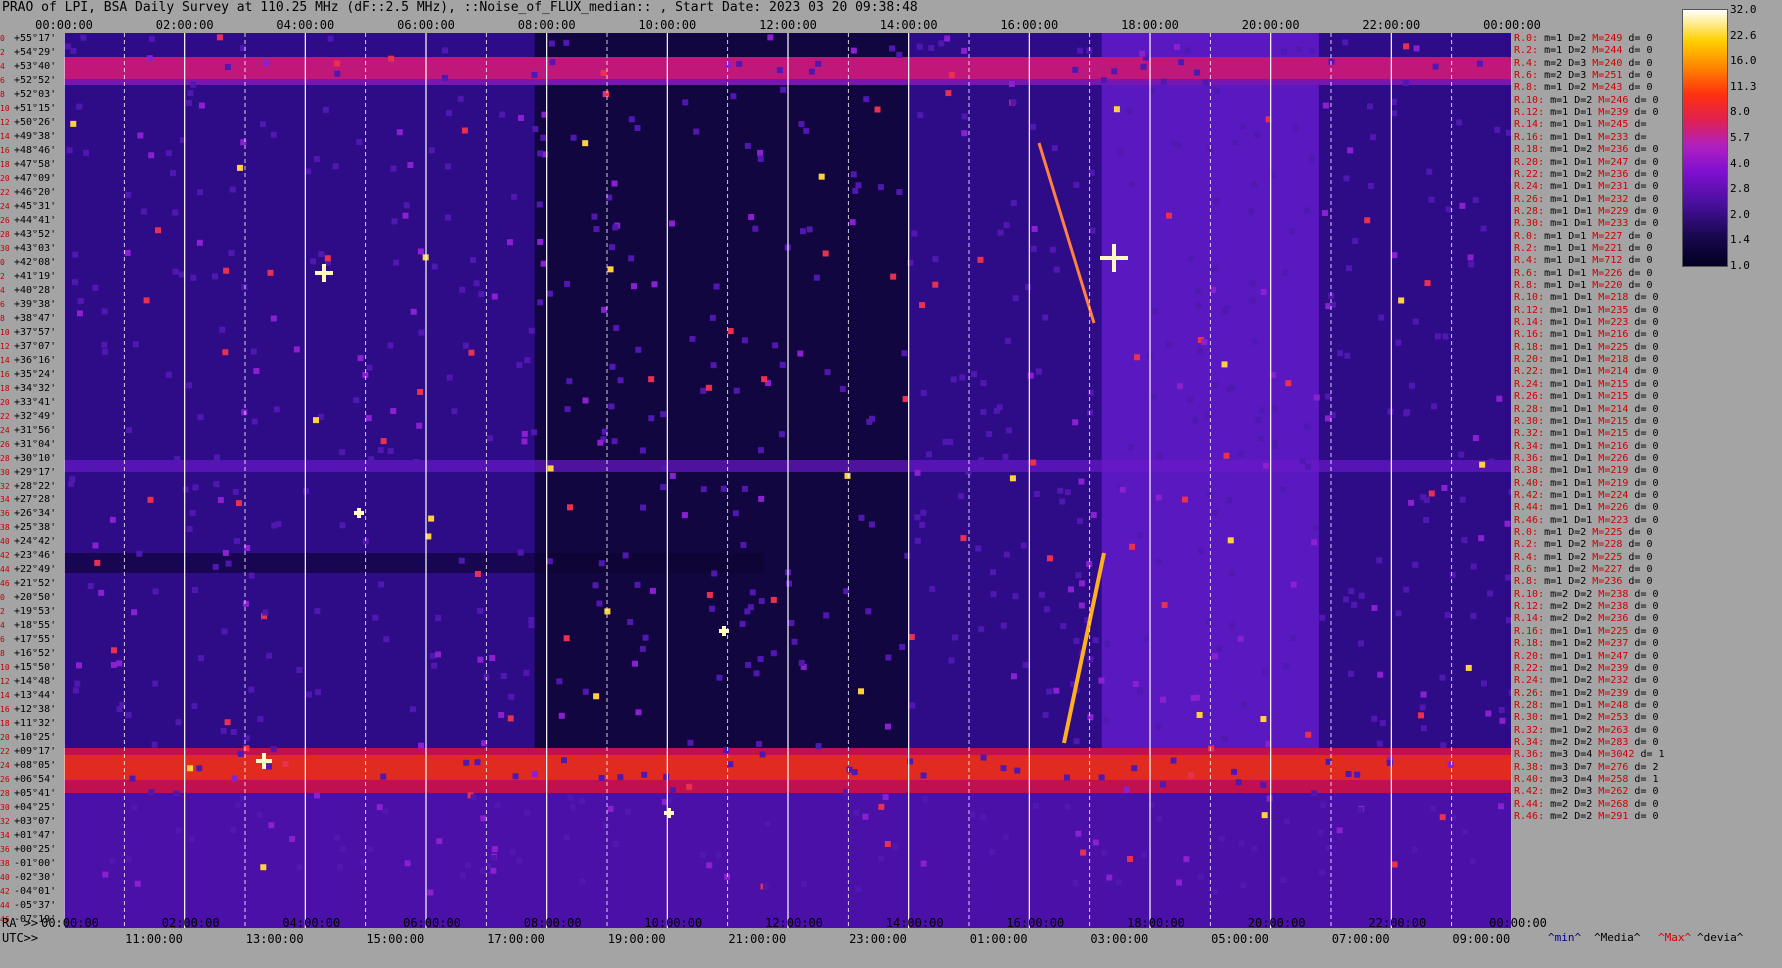 This screenshot has height=968, width=1782. Describe the element at coordinates (28, 654) in the screenshot. I see `declination-label: 8 +16°52'` at that location.